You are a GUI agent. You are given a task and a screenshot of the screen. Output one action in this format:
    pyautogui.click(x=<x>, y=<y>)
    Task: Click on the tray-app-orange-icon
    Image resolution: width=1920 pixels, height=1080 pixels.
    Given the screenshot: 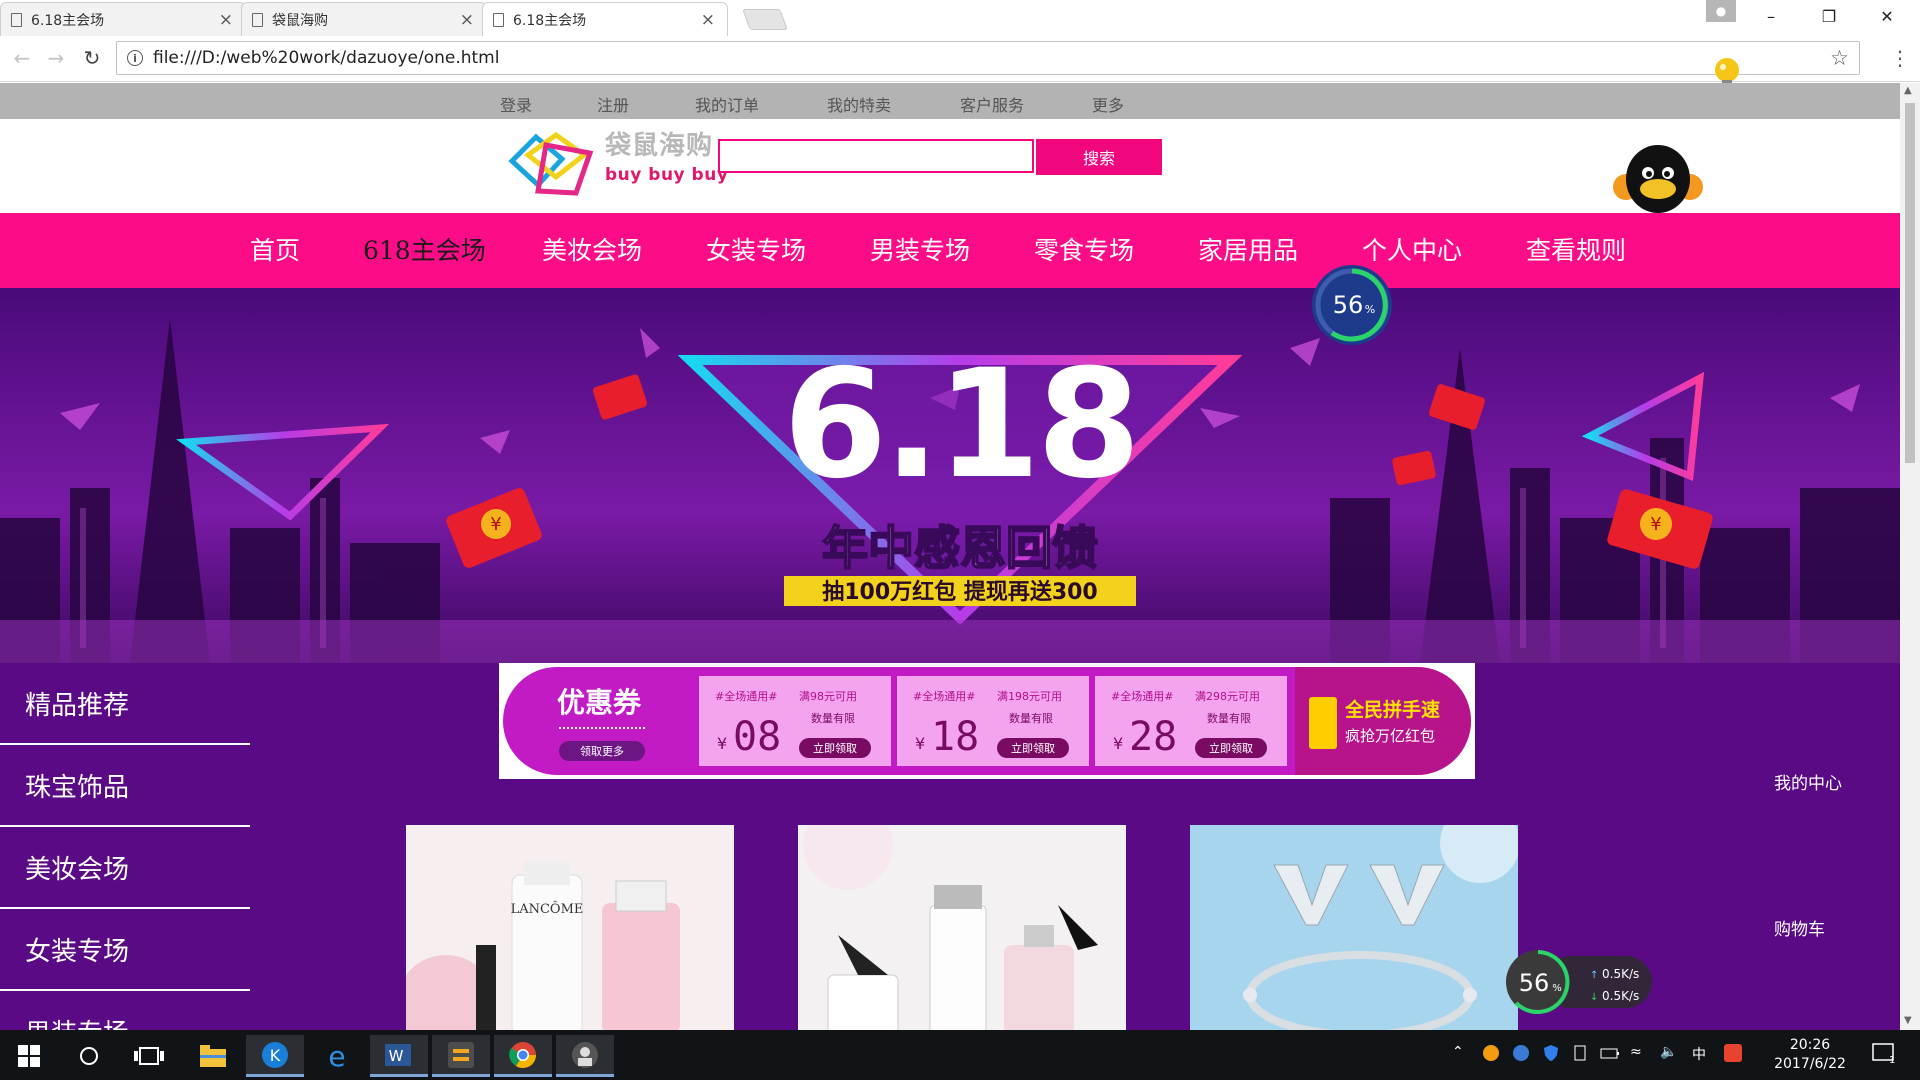 What is the action you would take?
    pyautogui.click(x=1491, y=1055)
    